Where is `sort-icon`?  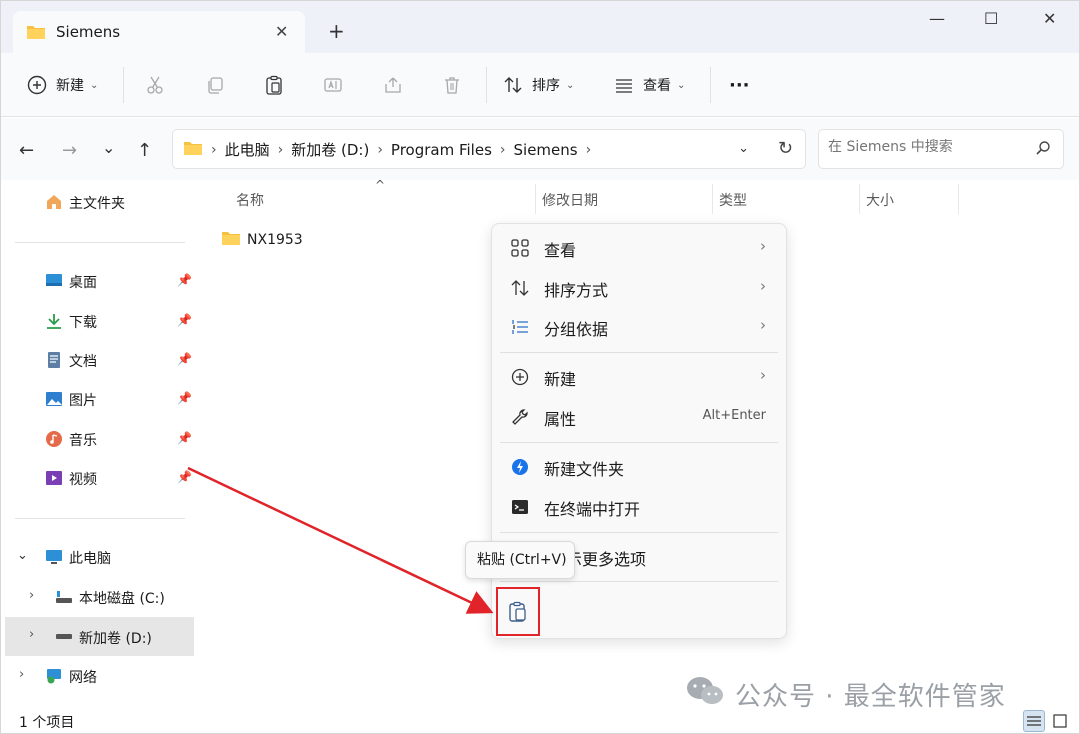
sort-icon is located at coordinates (520, 288).